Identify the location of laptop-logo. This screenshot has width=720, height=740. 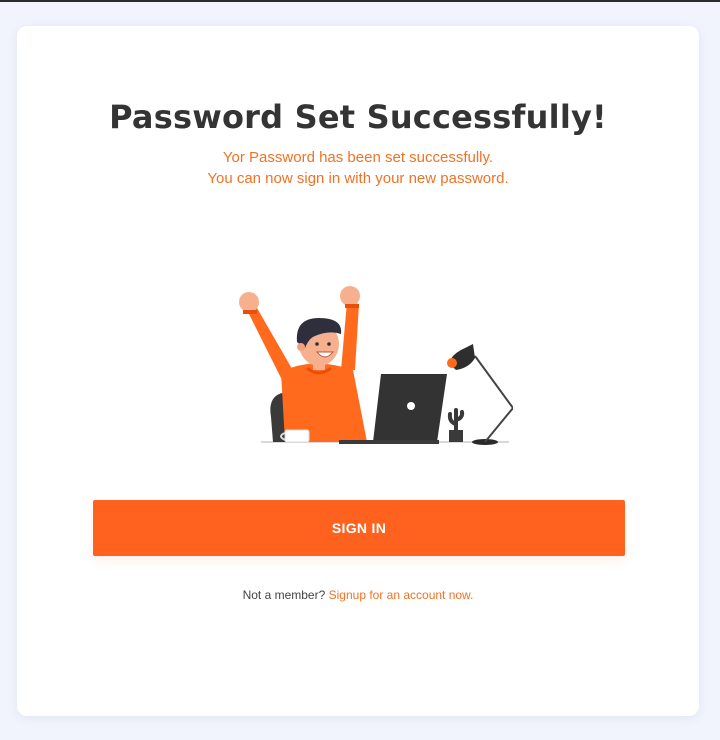
(411, 406).